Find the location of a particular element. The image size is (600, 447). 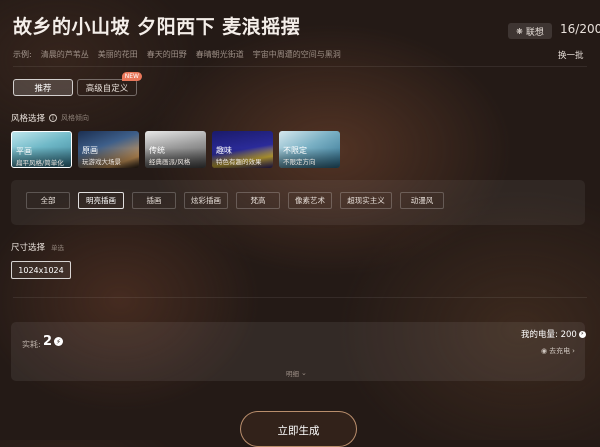

recharge-label: 去充电 is located at coordinates (560, 351).